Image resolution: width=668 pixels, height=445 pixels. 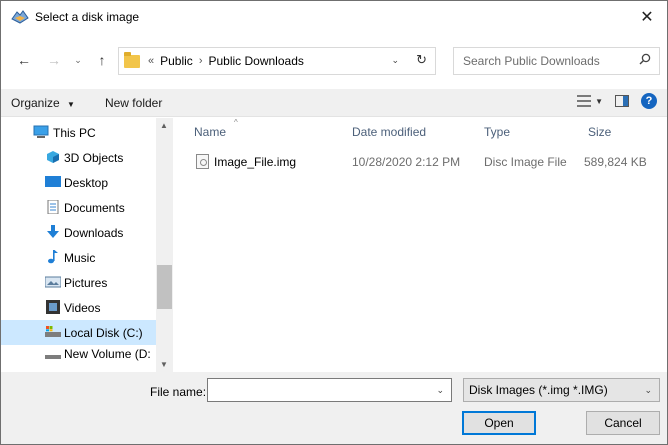 I want to click on file-name-label: File name:, so click(x=178, y=392).